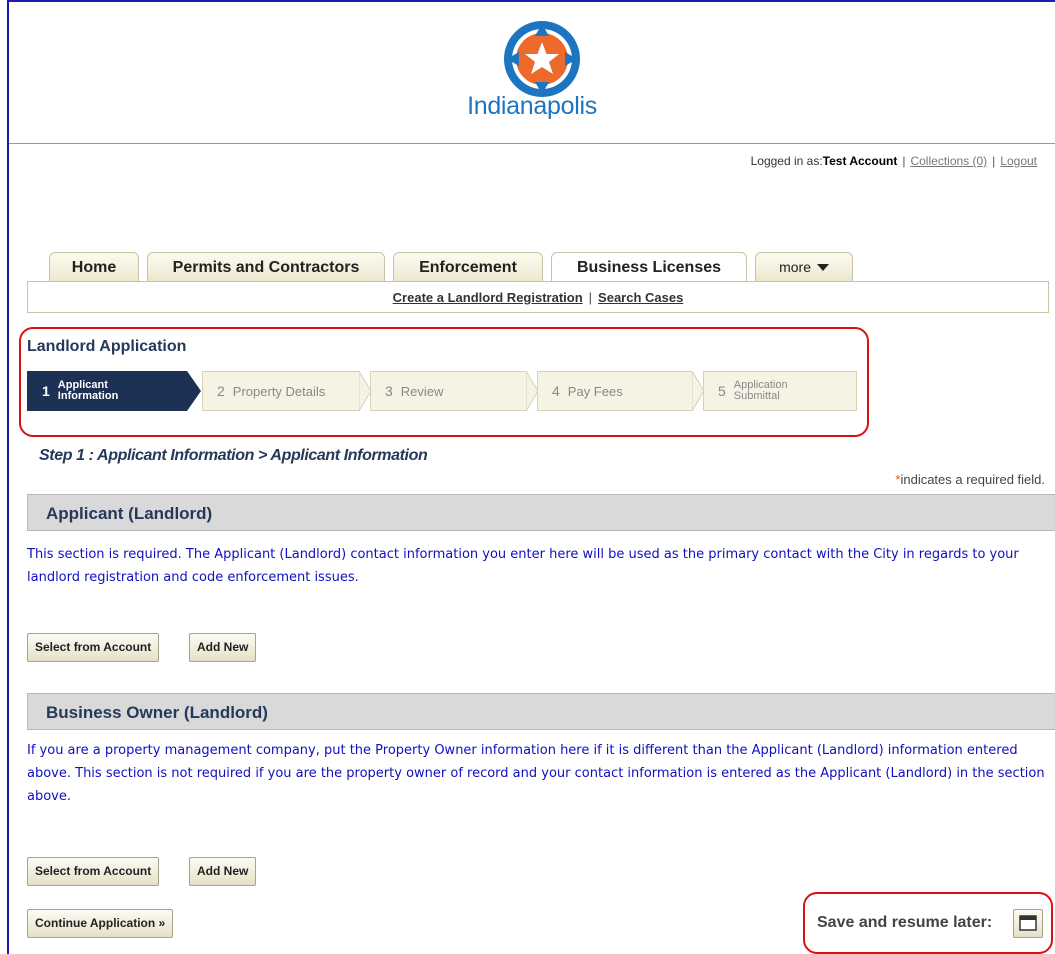 Image resolution: width=1055 pixels, height=954 pixels. I want to click on step-4: 4 Pay Fees, so click(615, 391).